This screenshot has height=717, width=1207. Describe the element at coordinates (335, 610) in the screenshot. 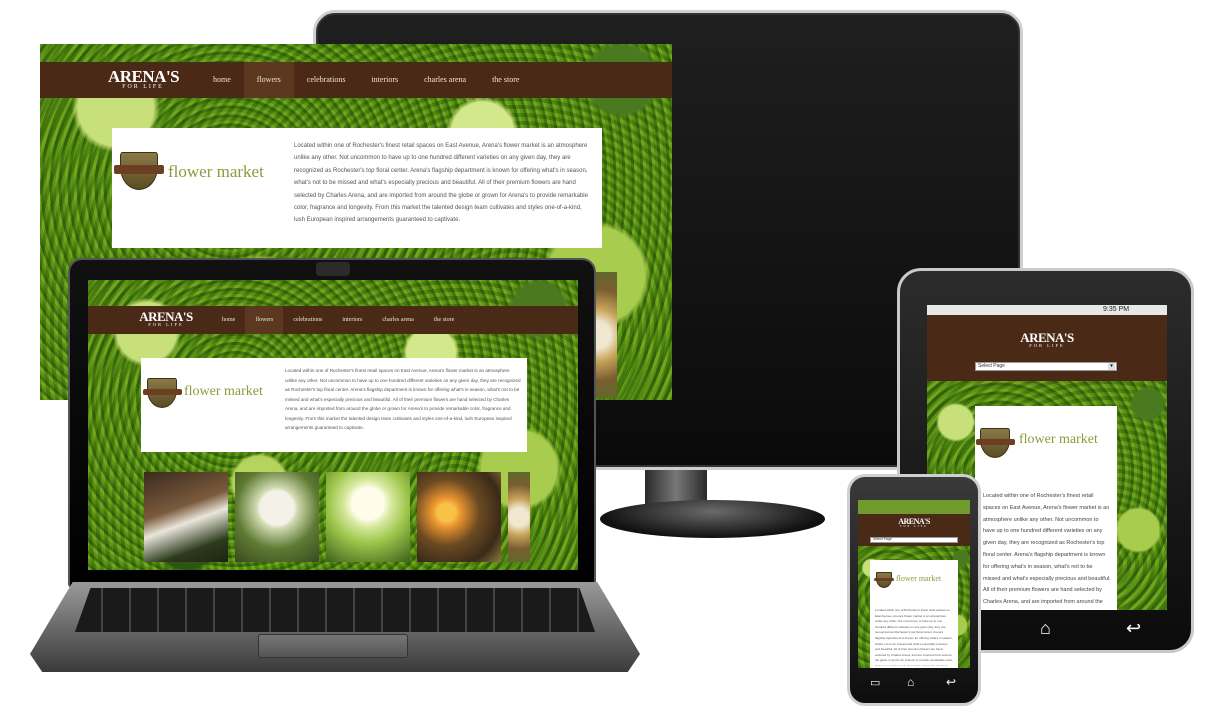

I see `laptop-keyboard` at that location.